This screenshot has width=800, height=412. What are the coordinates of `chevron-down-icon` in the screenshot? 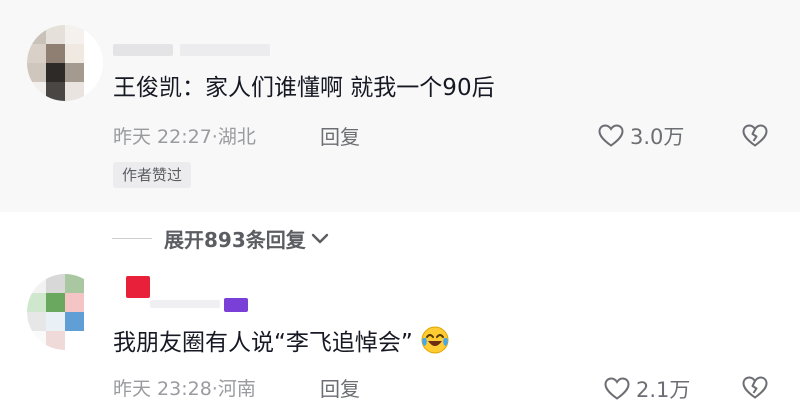 It's located at (319, 238).